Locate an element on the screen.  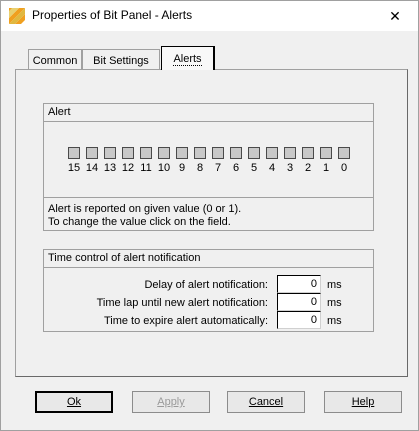
window-title: Properties of Bit Panel - Alerts is located at coordinates (112, 15).